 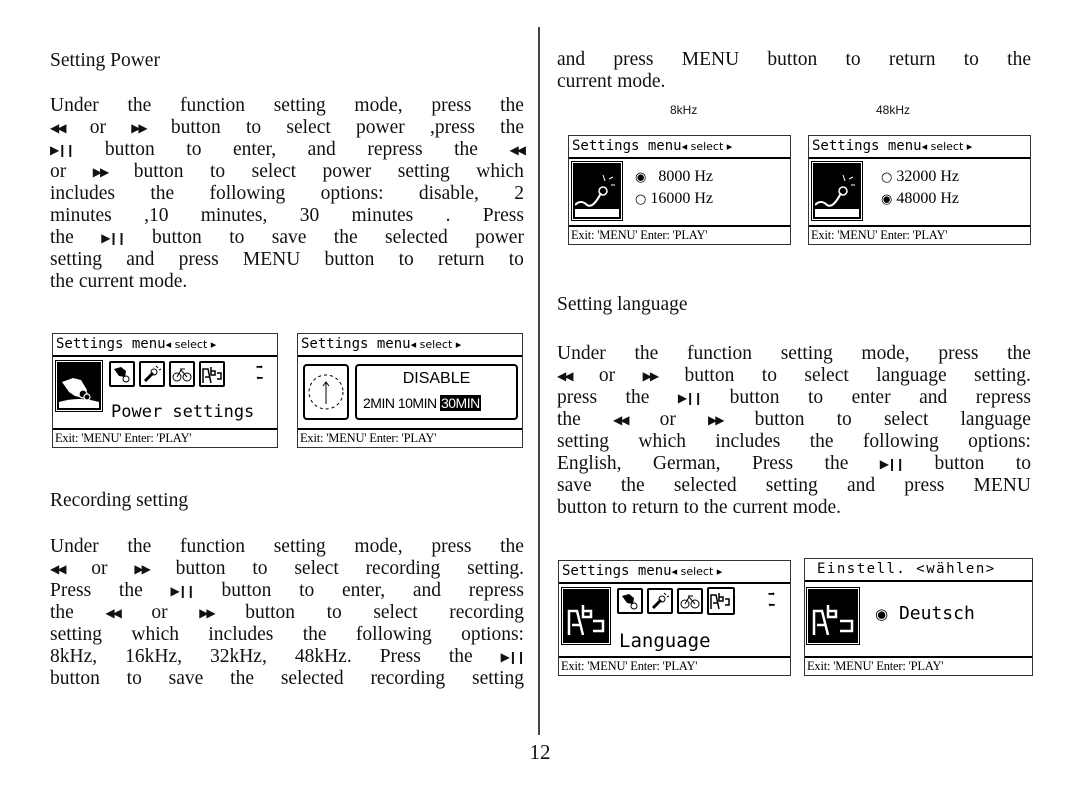 I want to click on paragraph-line: includes the following options: disable, 2, so click(x=287, y=194).